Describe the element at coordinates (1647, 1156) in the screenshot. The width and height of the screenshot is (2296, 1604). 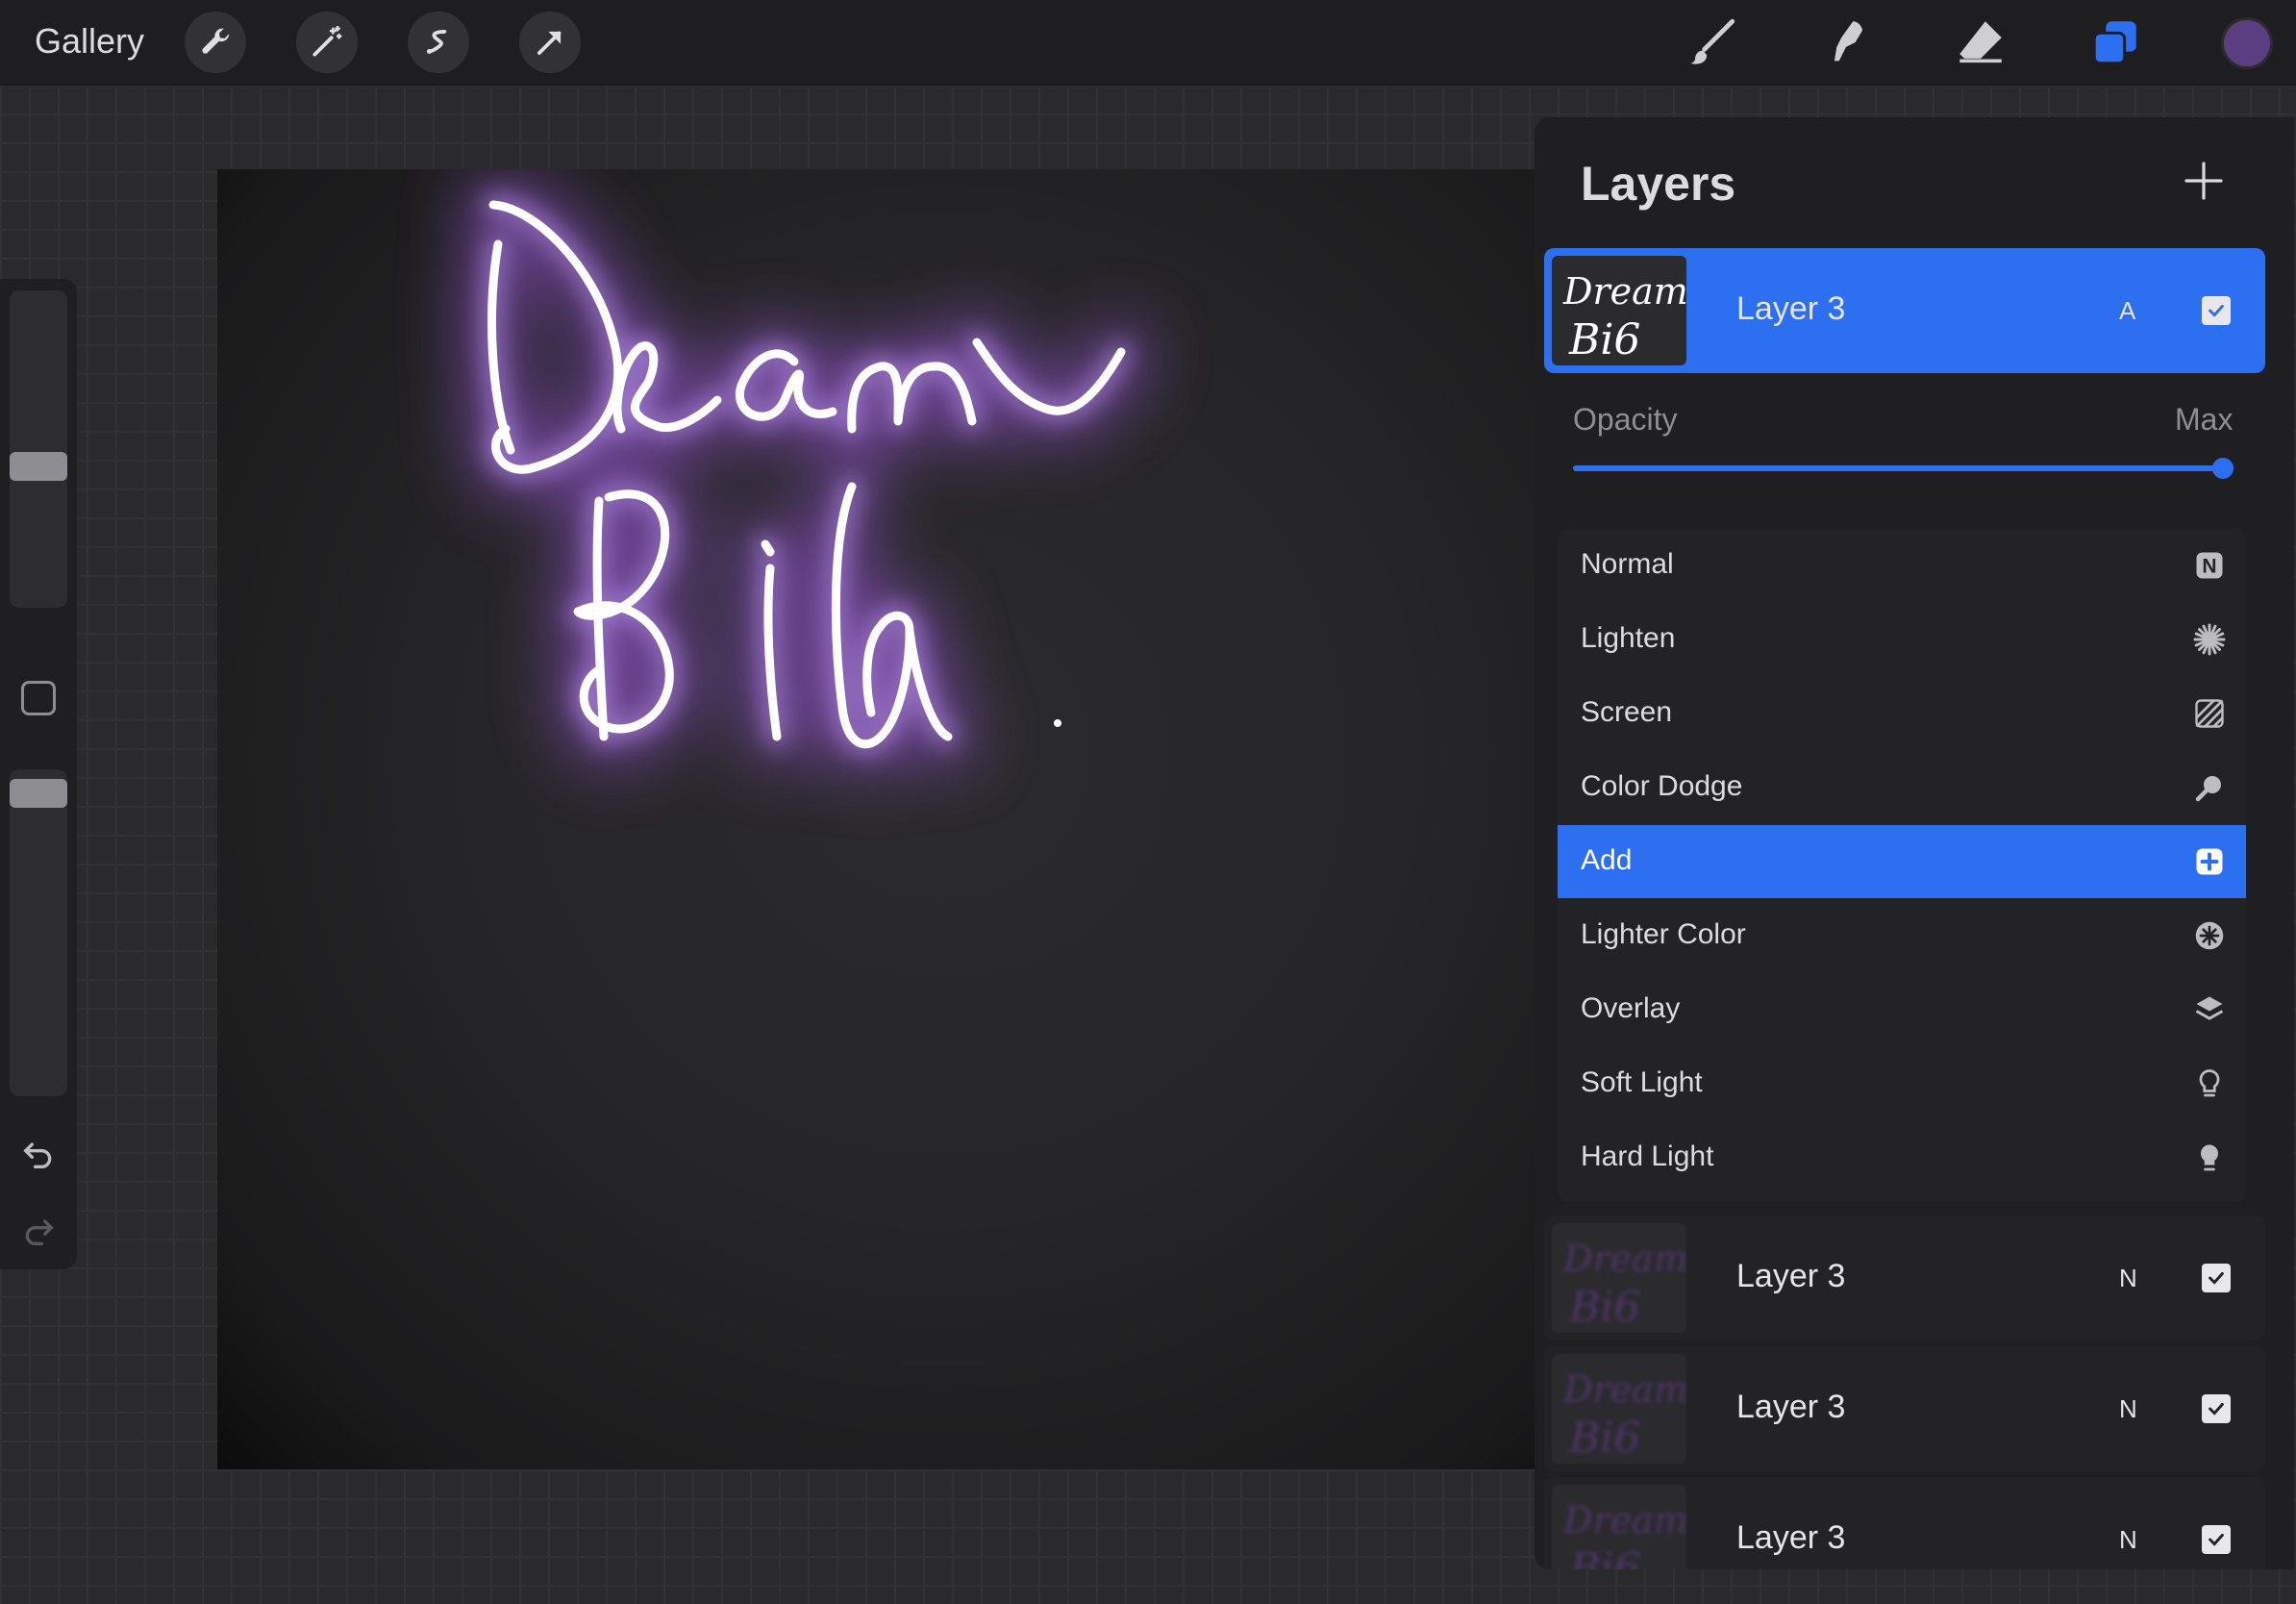
I see `blend-mode-label: Hard Light` at that location.